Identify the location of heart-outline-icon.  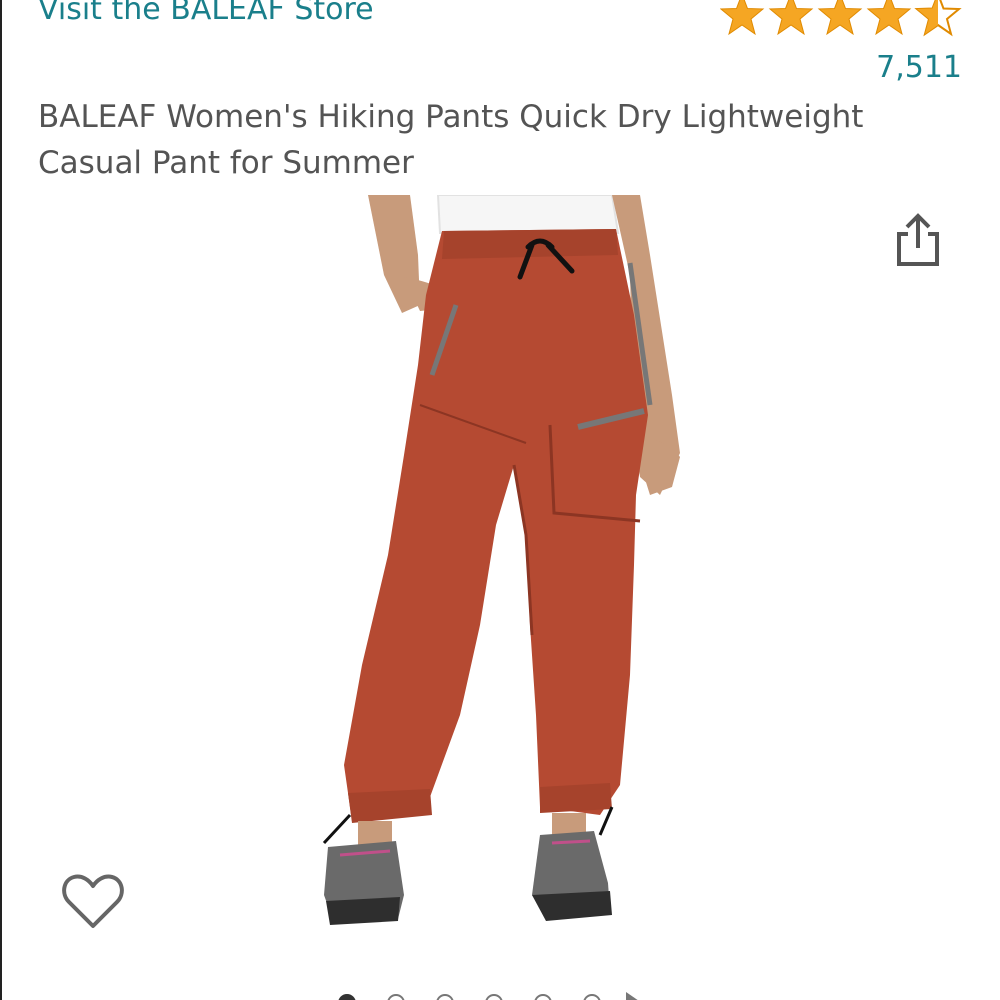
(93, 901).